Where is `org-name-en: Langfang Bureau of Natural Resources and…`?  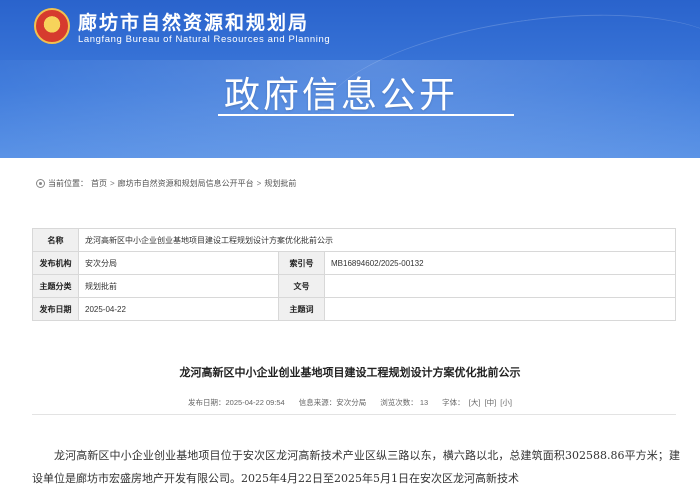
org-name-en: Langfang Bureau of Natural Resources and… is located at coordinates (204, 39).